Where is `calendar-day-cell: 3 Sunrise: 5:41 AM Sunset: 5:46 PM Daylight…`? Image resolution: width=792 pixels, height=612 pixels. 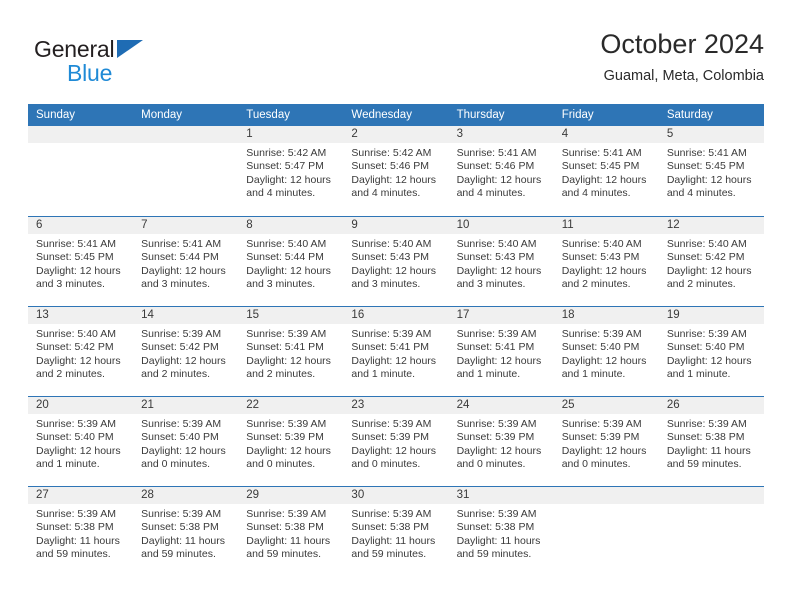
calendar-day-cell: 3 Sunrise: 5:41 AM Sunset: 5:46 PM Daylight… is located at coordinates (501, 171).